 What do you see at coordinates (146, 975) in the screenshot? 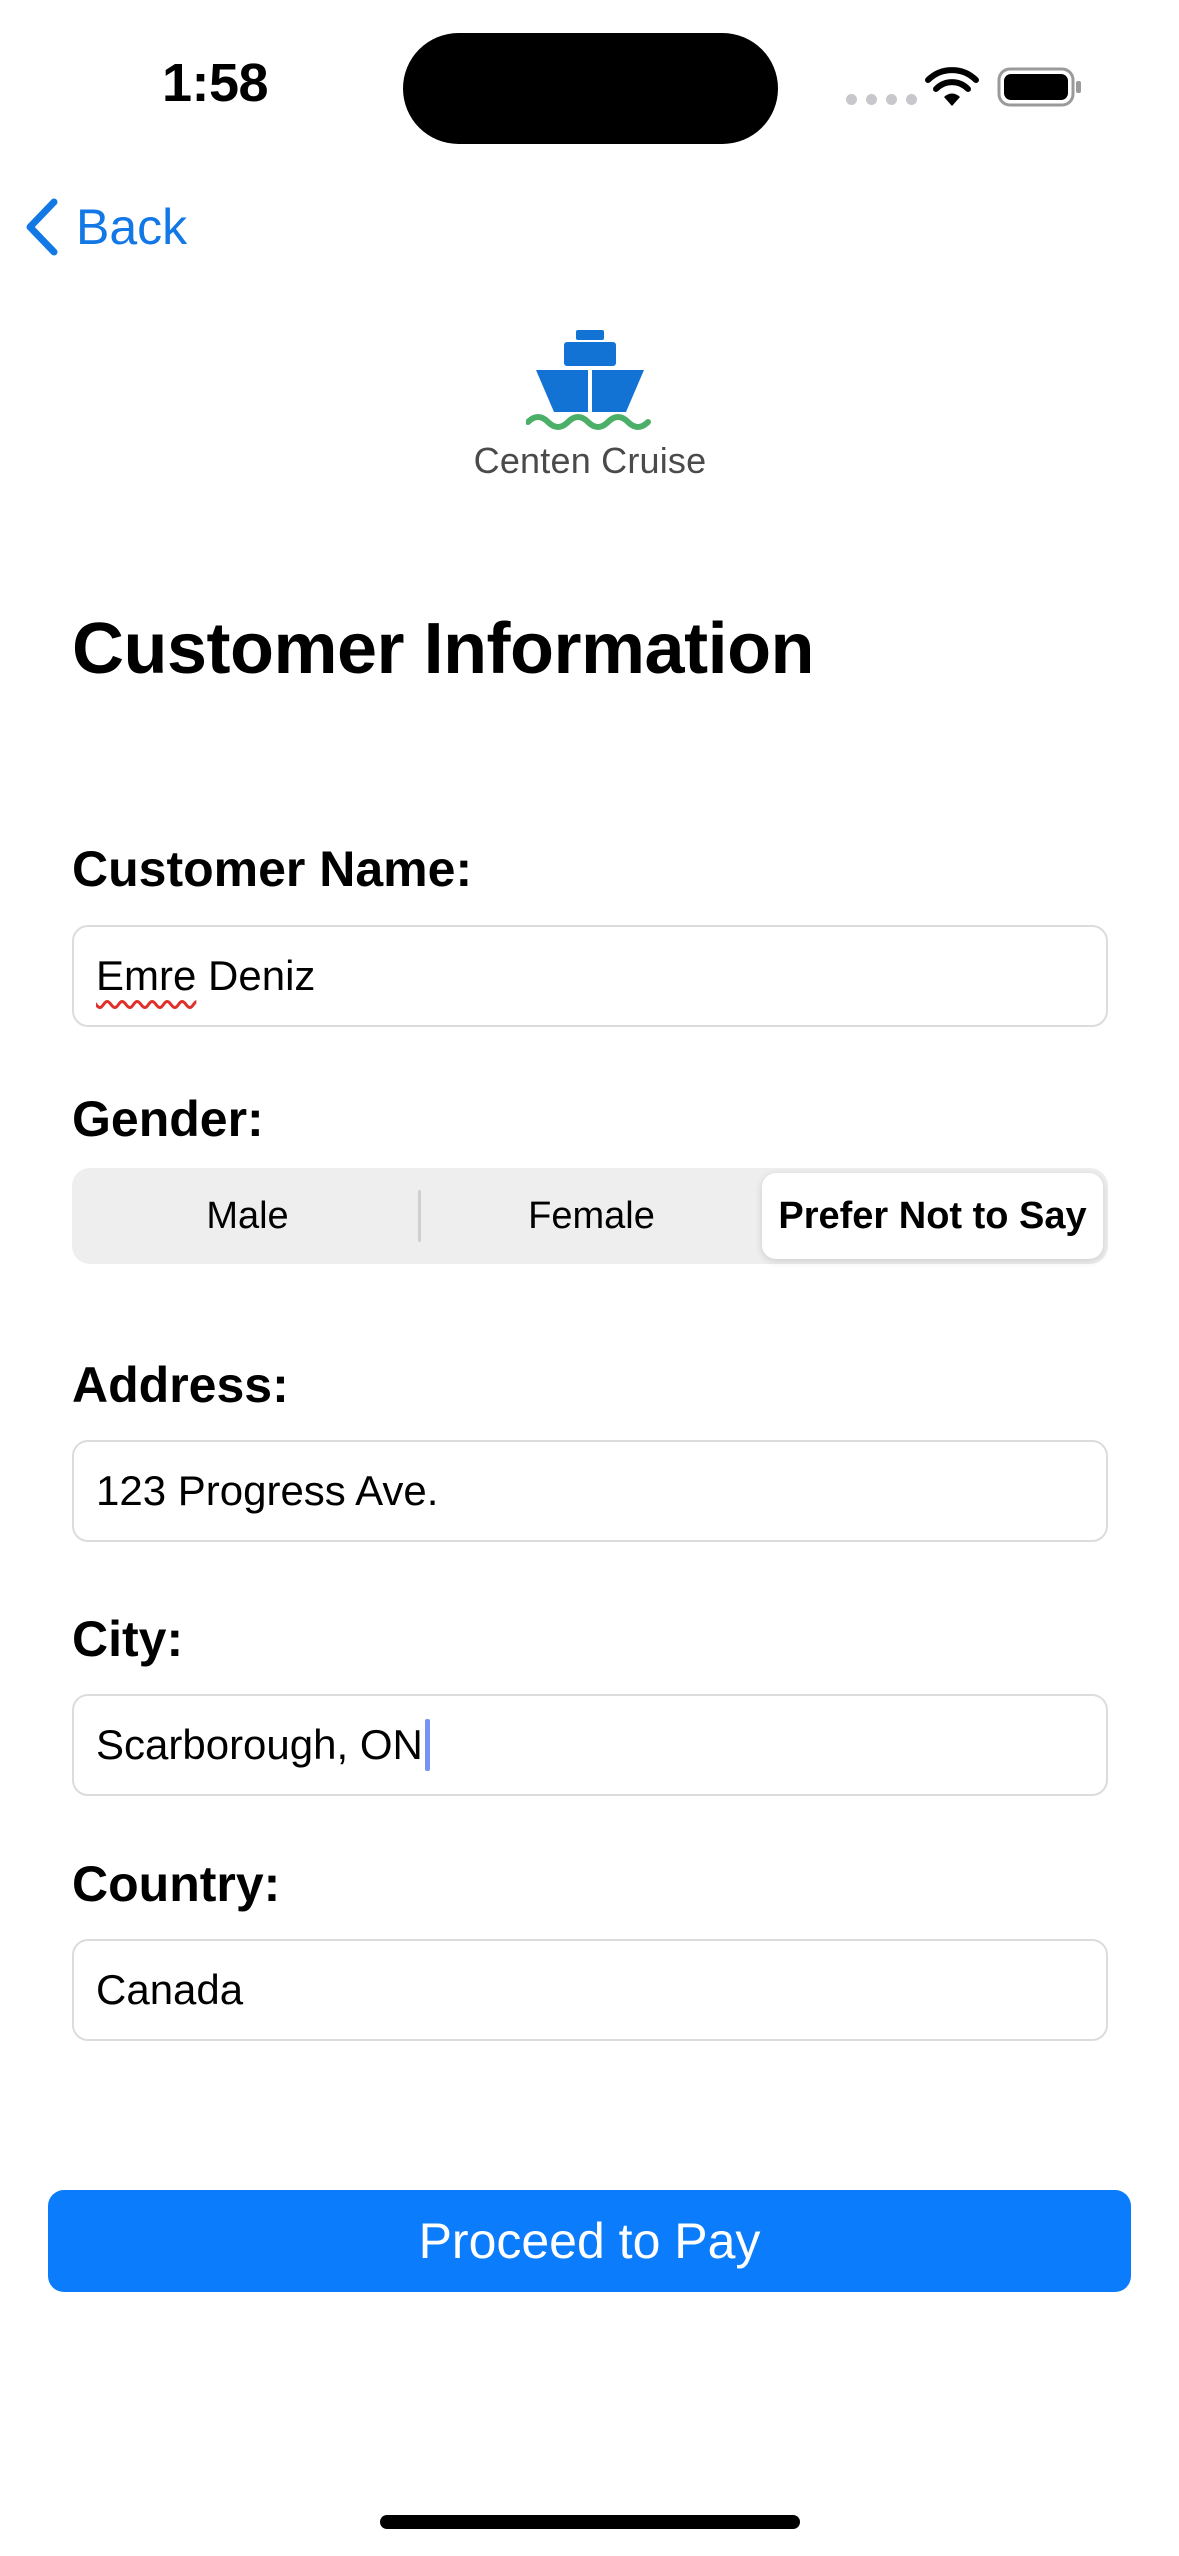
I see `misspelled-word: Emre` at bounding box center [146, 975].